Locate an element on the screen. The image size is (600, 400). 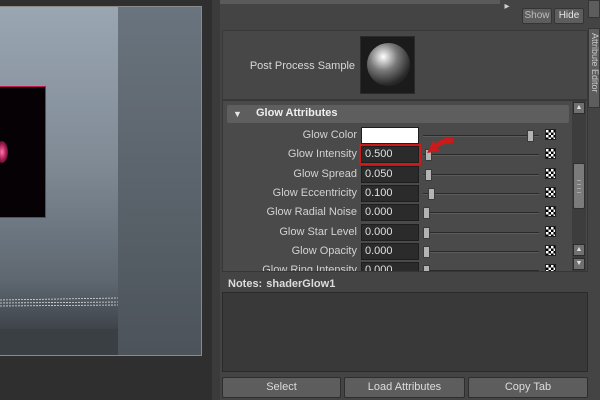
attribute-row: Glow Spread 0.050 is located at coordinates (396, 175).